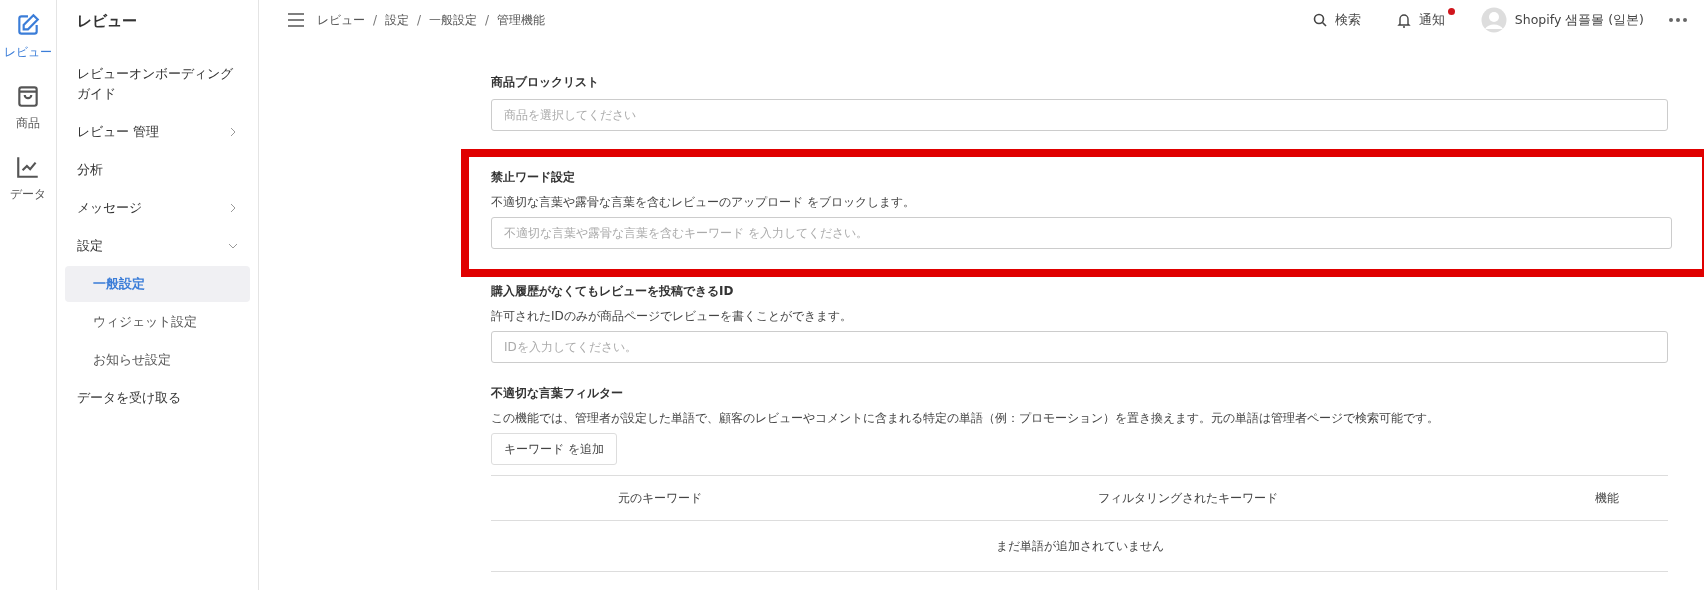  What do you see at coordinates (1336, 20) in the screenshot?
I see `search-button: 検索` at bounding box center [1336, 20].